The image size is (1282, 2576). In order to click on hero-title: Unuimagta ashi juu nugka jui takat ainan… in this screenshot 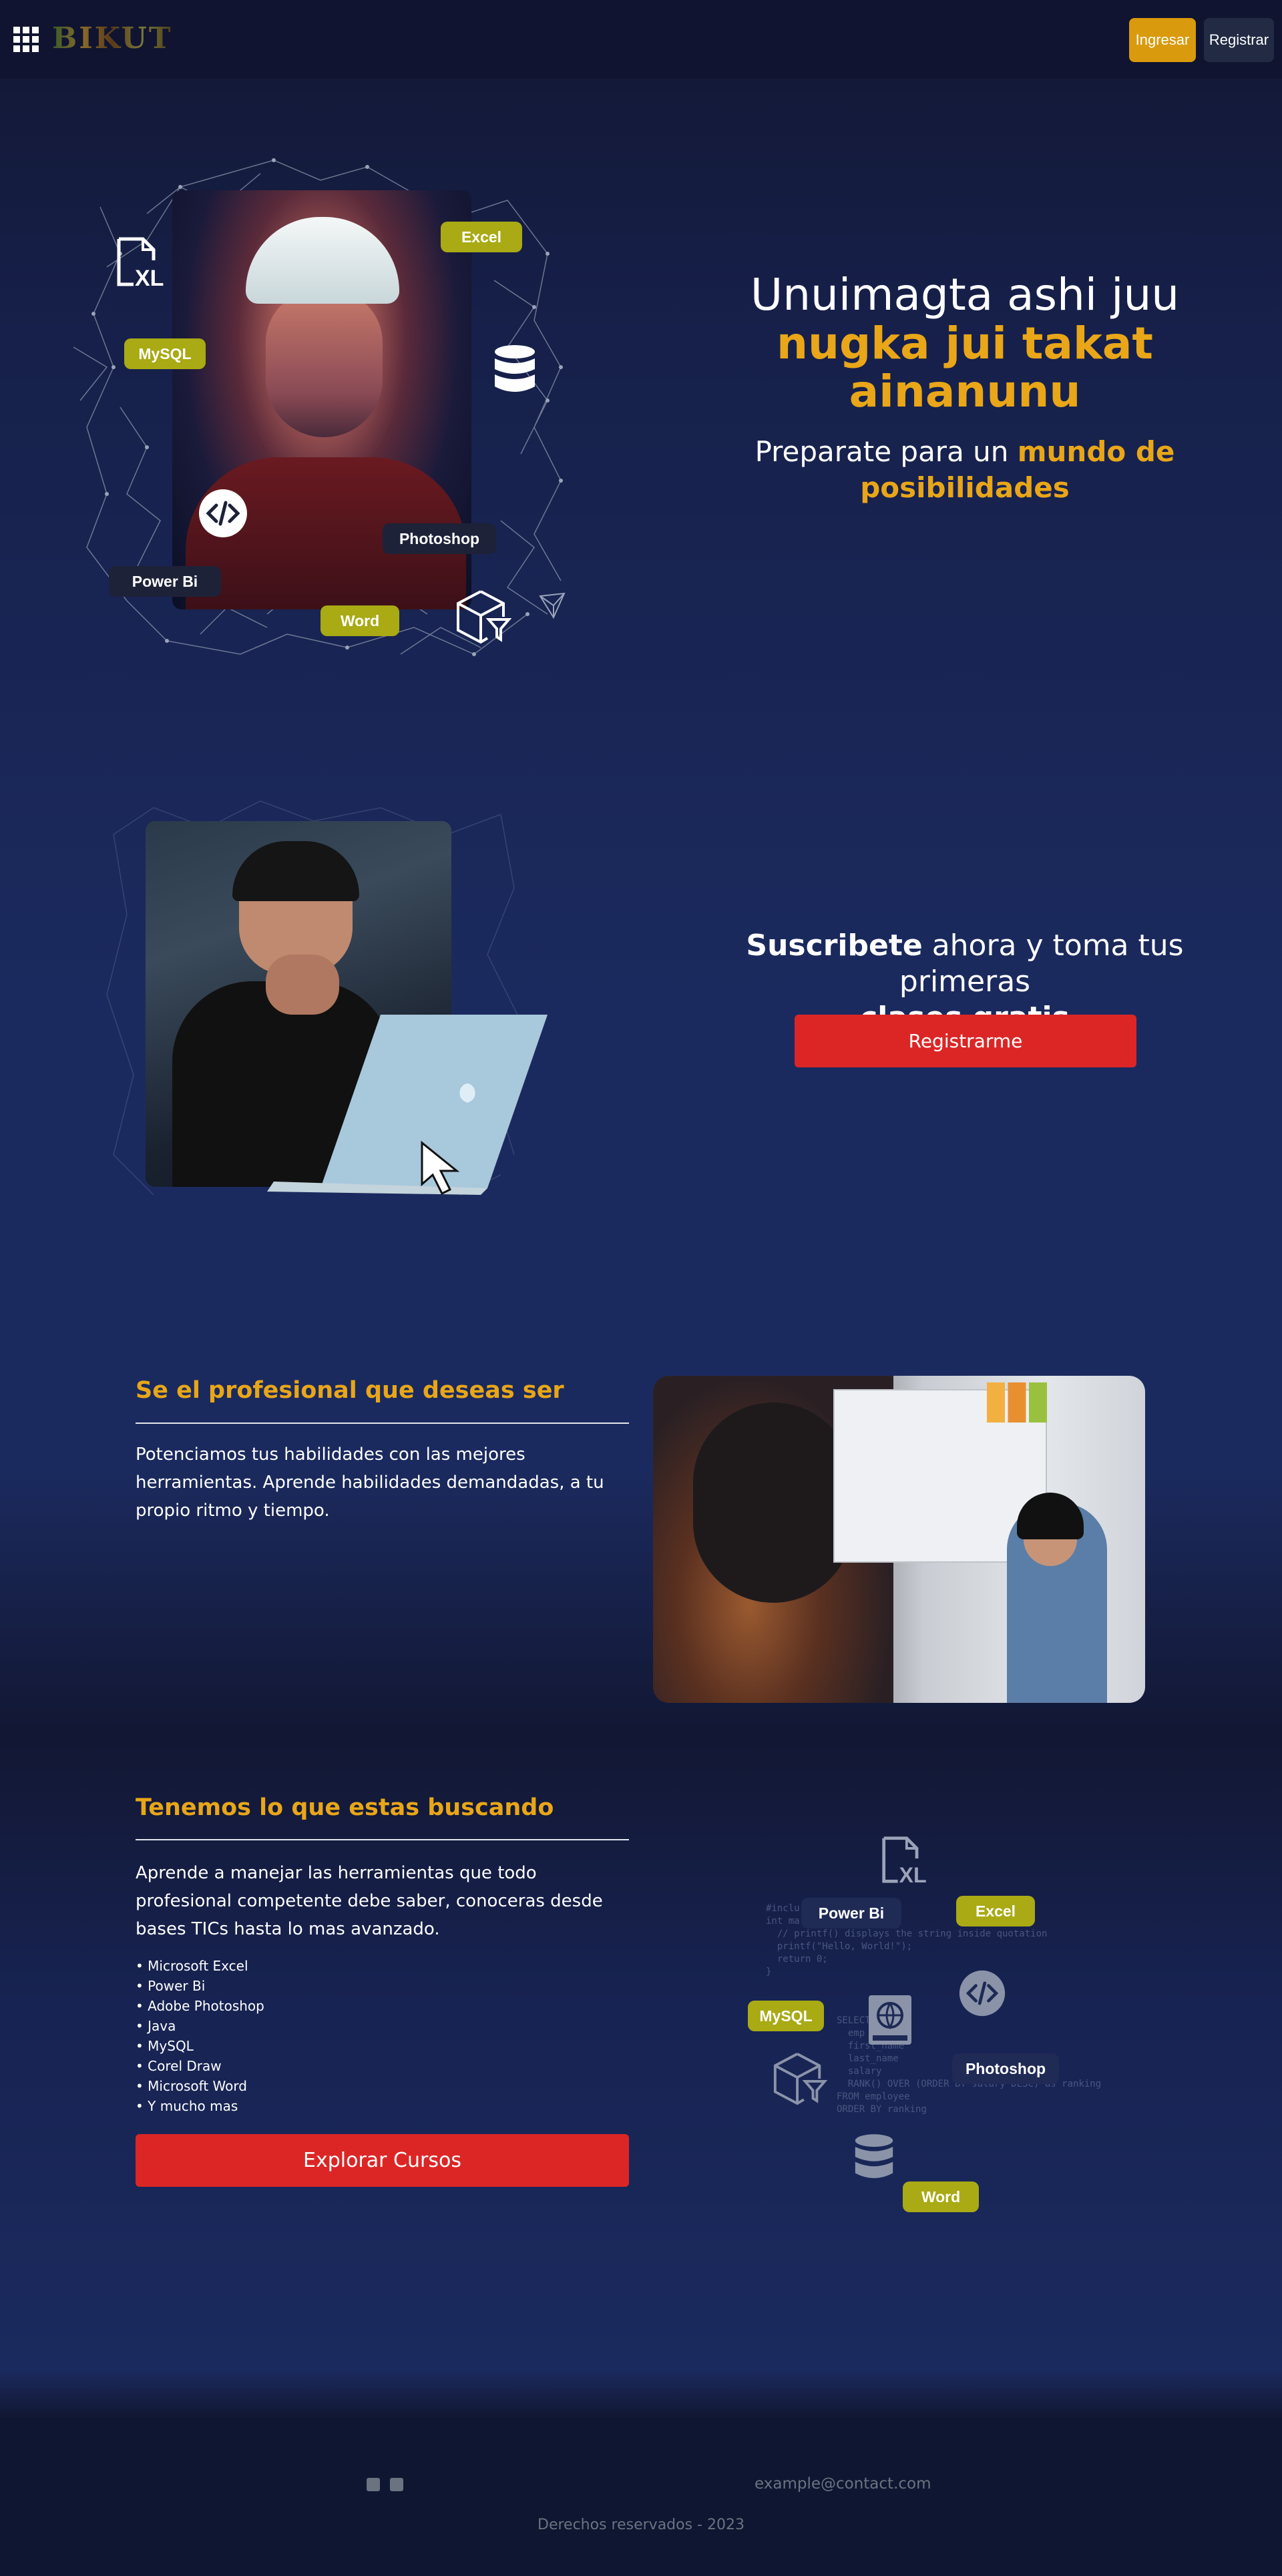, I will do `click(965, 343)`.